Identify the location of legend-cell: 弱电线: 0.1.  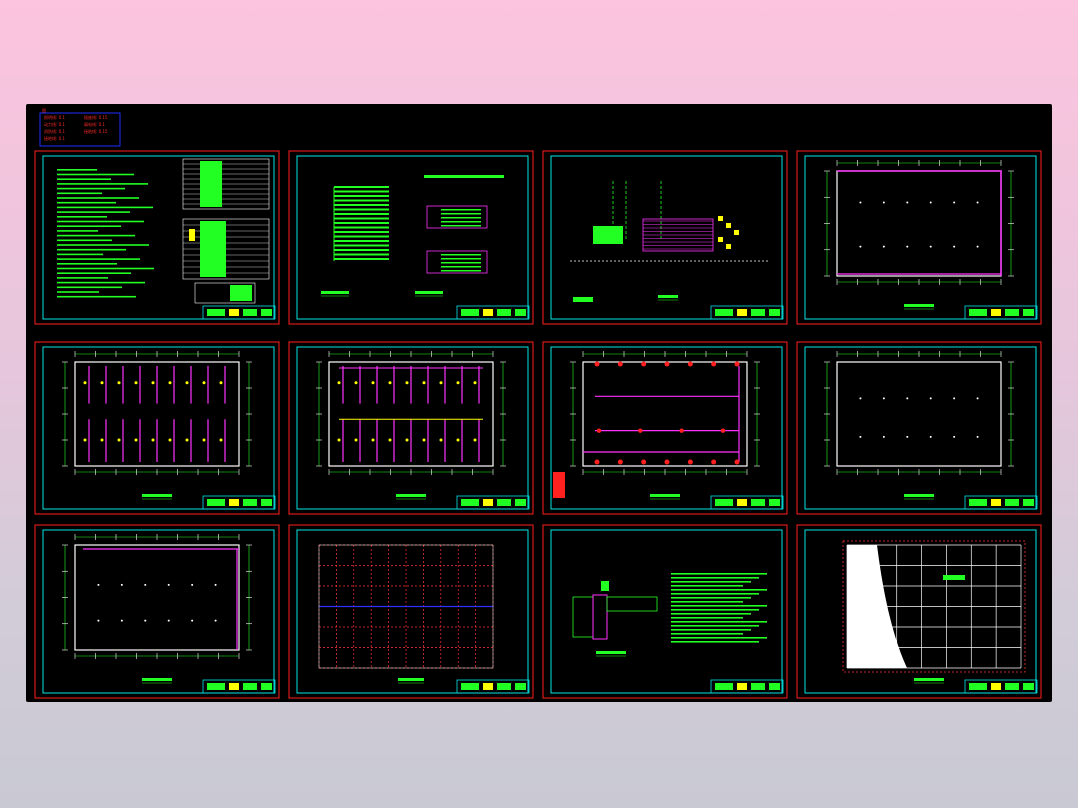
(94, 124).